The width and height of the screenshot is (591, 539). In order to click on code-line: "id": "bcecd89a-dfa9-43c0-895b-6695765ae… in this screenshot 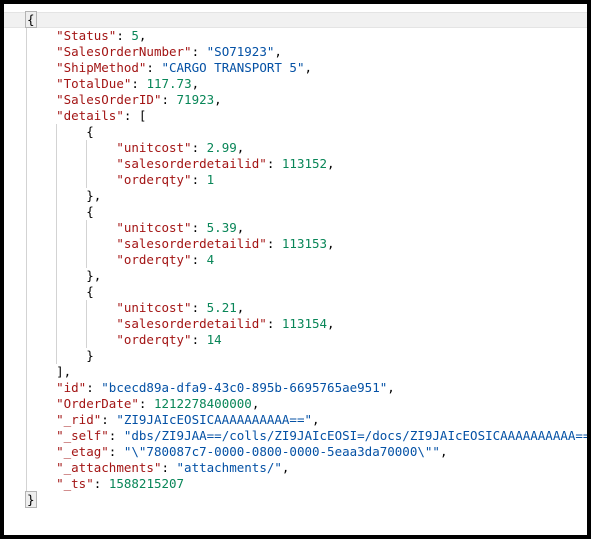, I will do `click(295, 388)`.